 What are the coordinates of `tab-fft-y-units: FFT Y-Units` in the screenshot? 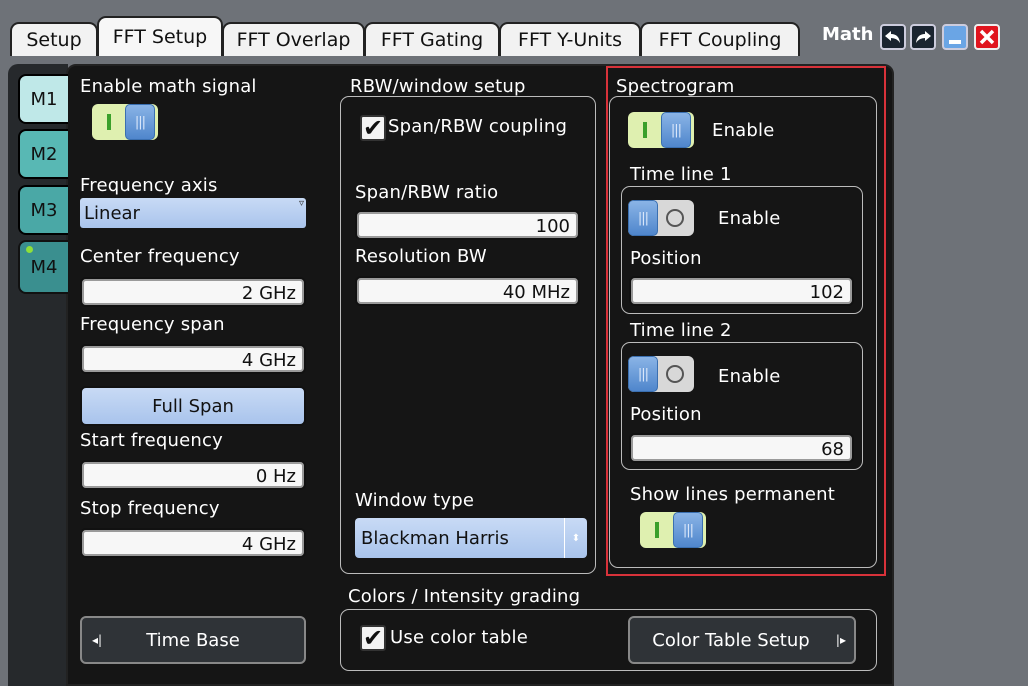 It's located at (570, 39).